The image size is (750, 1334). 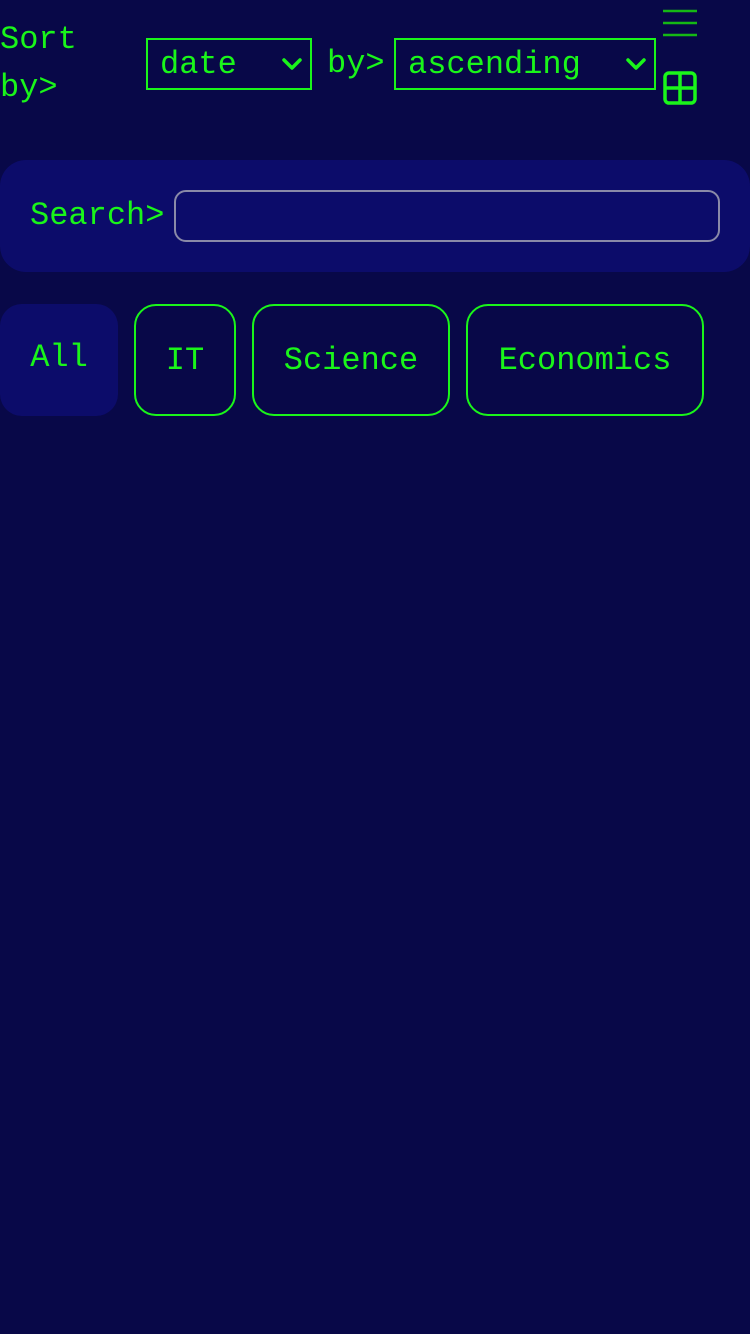 I want to click on category-chip-all: All, so click(x=59, y=360).